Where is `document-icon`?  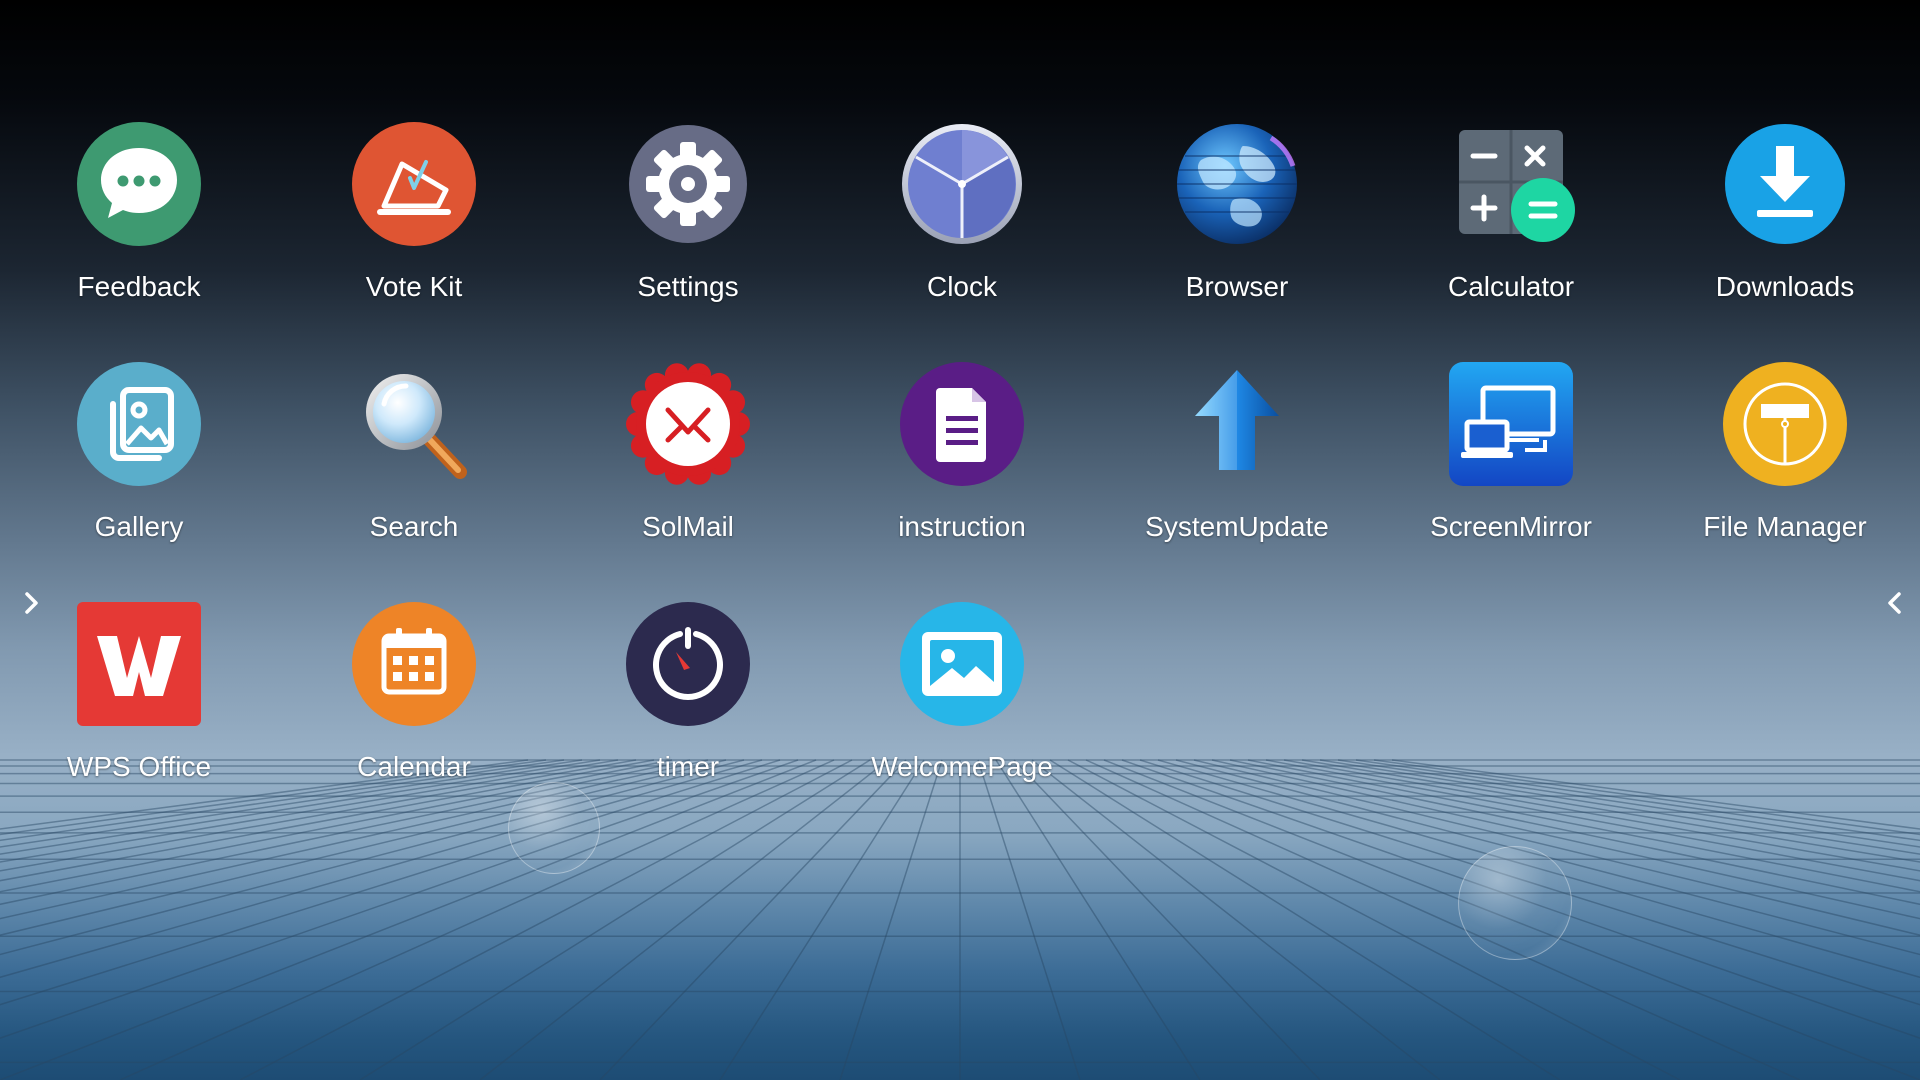
document-icon is located at coordinates (962, 424).